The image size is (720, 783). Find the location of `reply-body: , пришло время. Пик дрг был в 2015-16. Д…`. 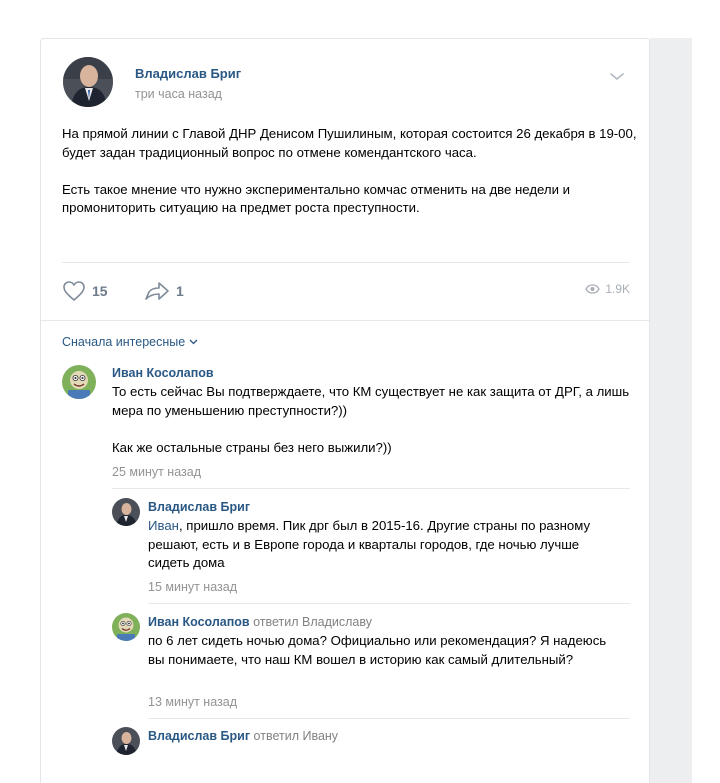

reply-body: , пришло время. Пик дрг был в 2015-16. Д… is located at coordinates (369, 544).